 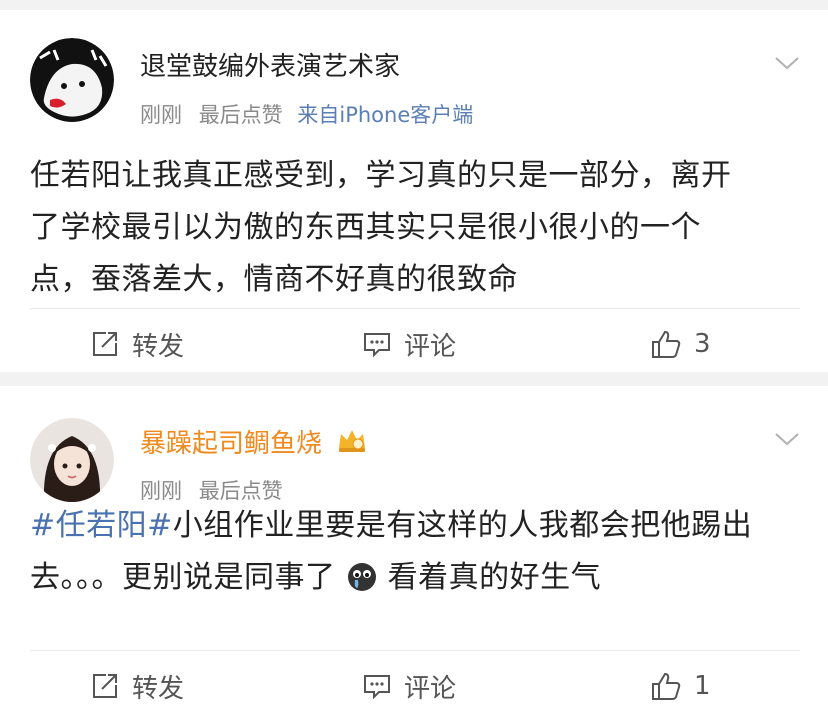 I want to click on post-meta: 刚刚 最后点赞 来自iPhone客户端, so click(x=306, y=115).